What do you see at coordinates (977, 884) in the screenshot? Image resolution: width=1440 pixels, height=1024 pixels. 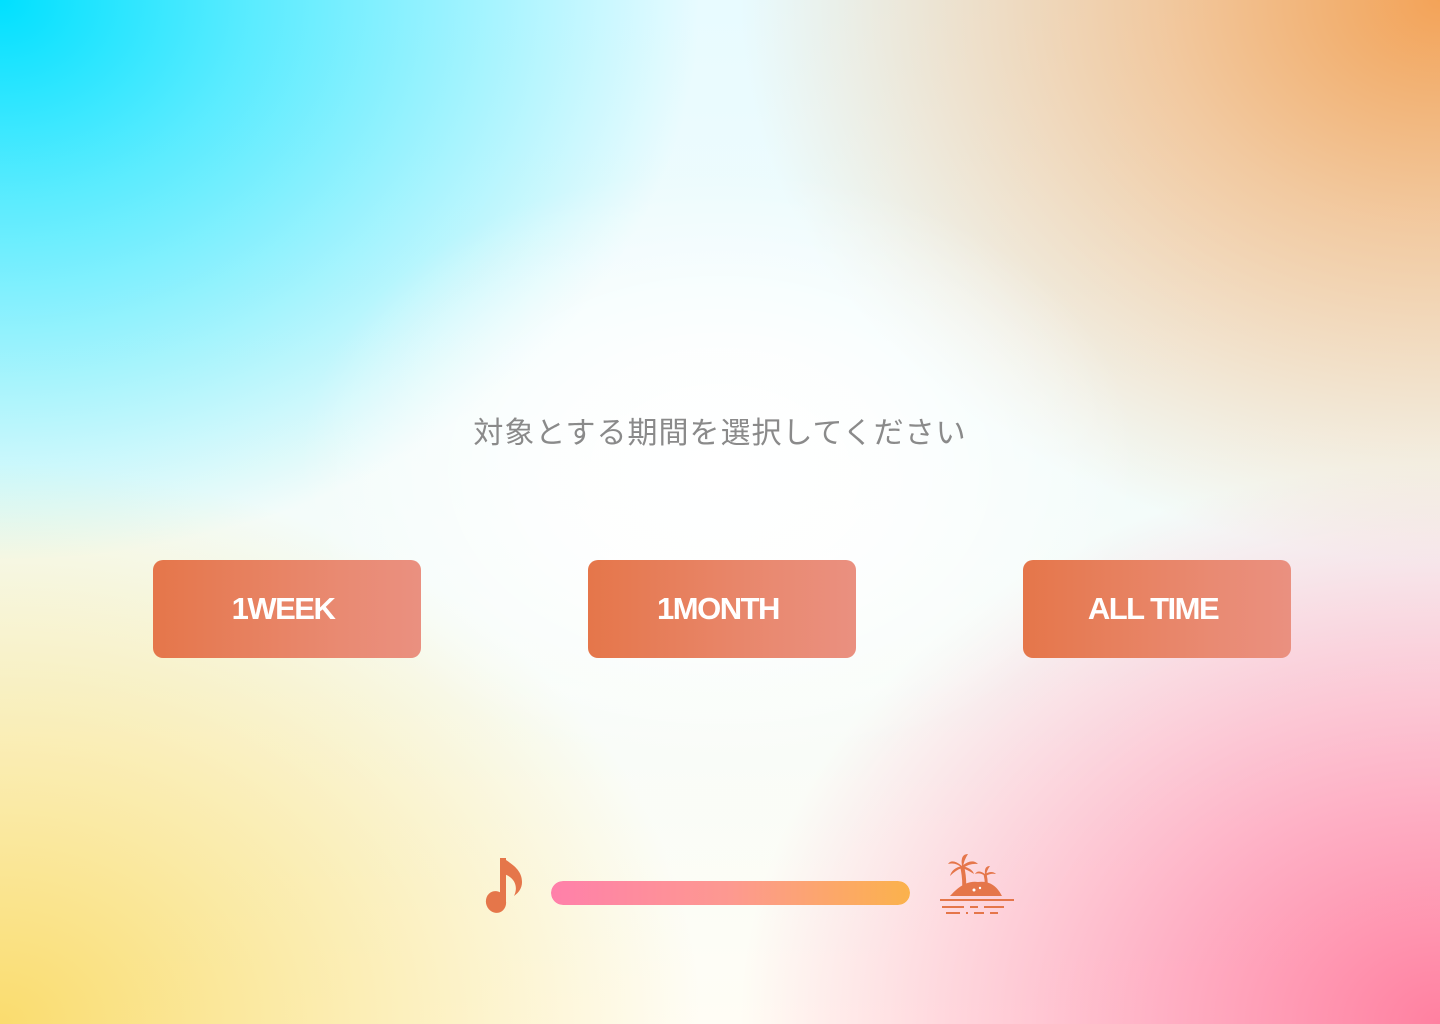 I see `island-icon` at bounding box center [977, 884].